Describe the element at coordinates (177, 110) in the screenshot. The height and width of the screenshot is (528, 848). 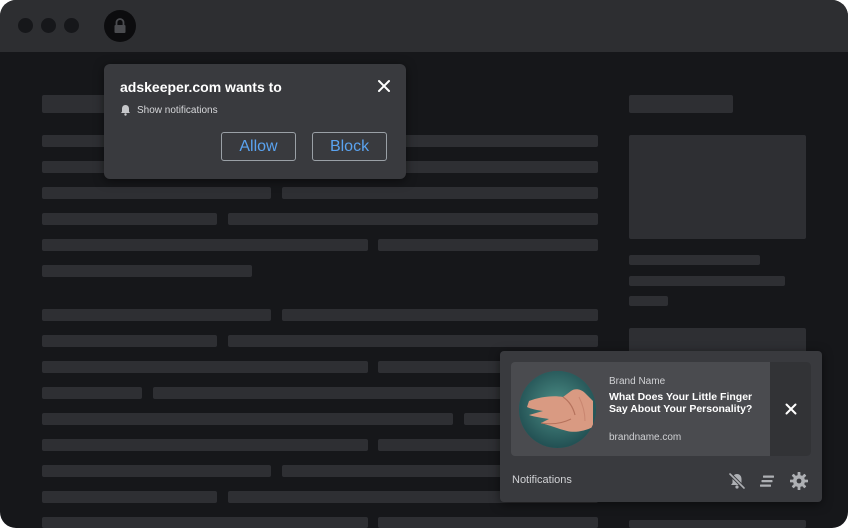
I see `permission-label: Show notifications` at that location.